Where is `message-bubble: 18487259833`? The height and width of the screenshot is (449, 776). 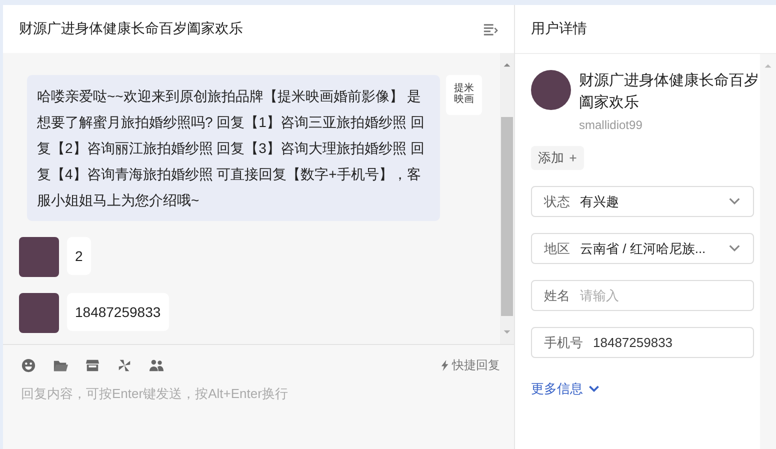
message-bubble: 18487259833 is located at coordinates (118, 312).